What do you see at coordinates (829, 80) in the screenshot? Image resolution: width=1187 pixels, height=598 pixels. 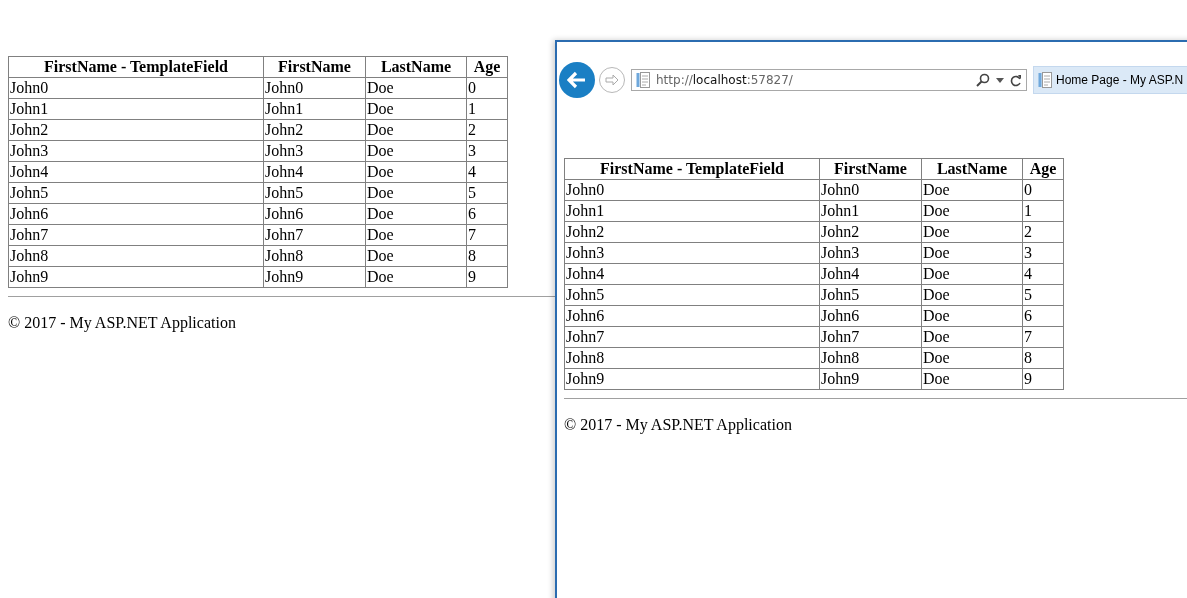 I see `address-bar: http://localhost:57827/` at bounding box center [829, 80].